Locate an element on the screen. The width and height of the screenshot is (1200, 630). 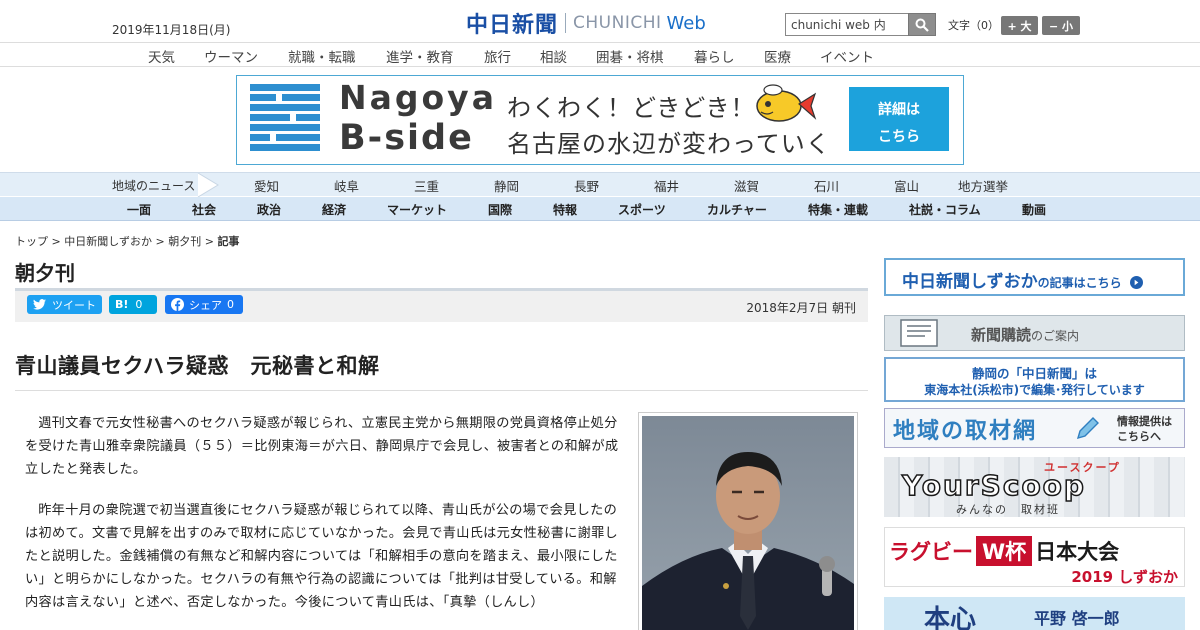
region-item: 富山 is located at coordinates (906, 185).